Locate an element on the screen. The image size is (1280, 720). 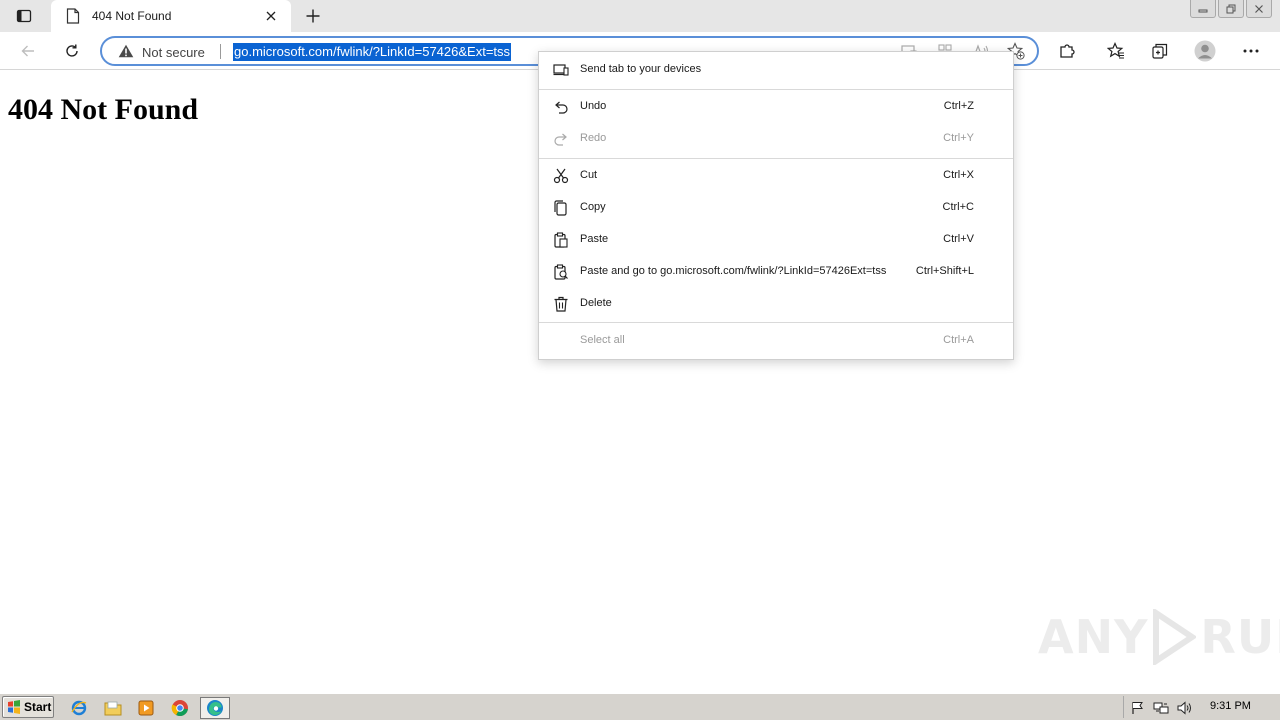
action-center-flag-icon is located at coordinates (1138, 708).